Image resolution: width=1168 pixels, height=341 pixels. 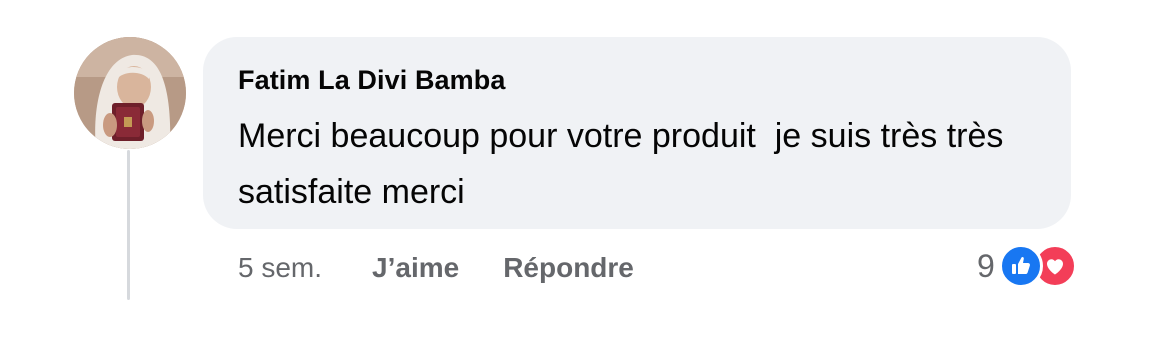 What do you see at coordinates (568, 268) in the screenshot?
I see `reply-button: Répondre` at bounding box center [568, 268].